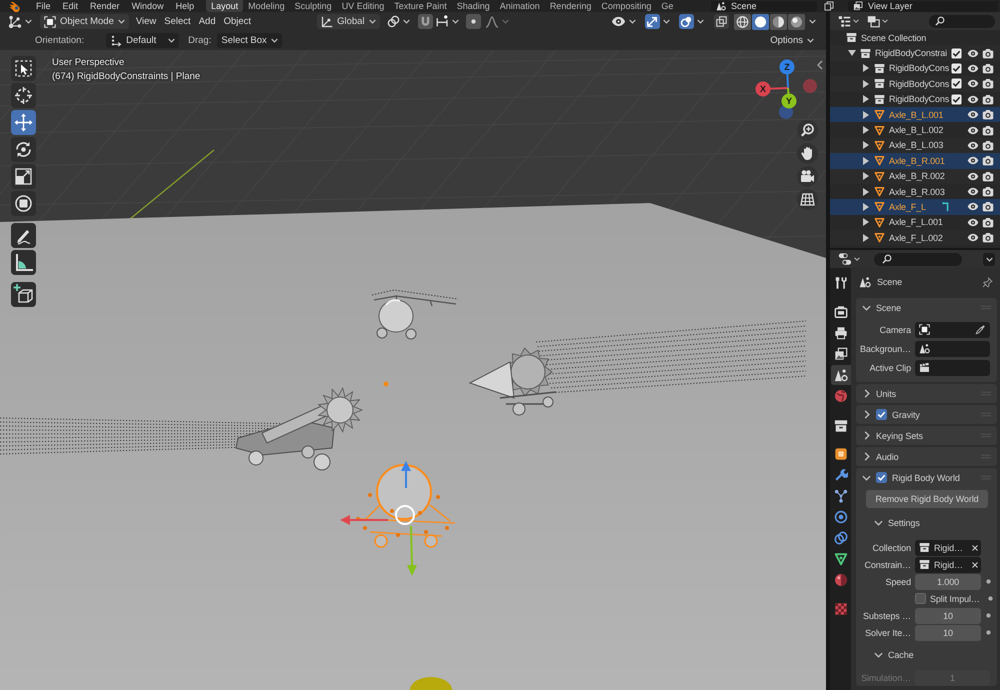  Describe the element at coordinates (926, 523) in the screenshot. I see `subpanel-header: Settings` at that location.